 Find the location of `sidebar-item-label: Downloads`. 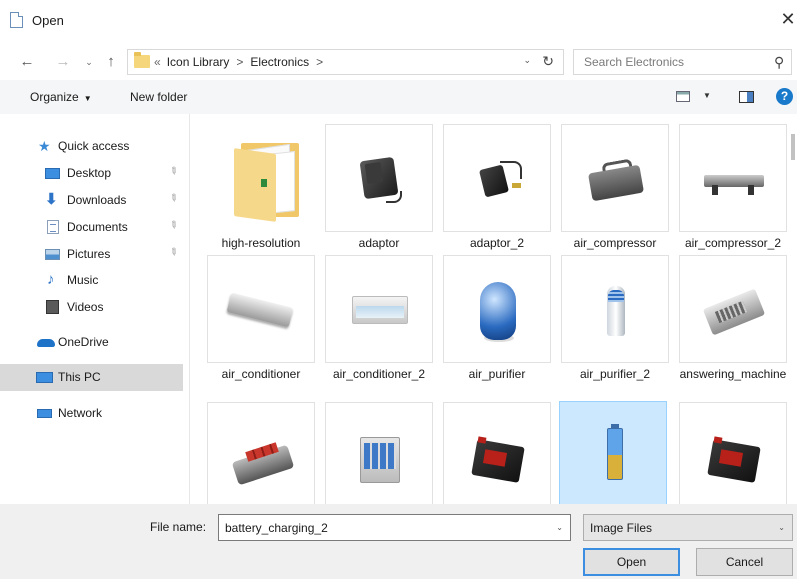

sidebar-item-label: Downloads is located at coordinates (97, 200).